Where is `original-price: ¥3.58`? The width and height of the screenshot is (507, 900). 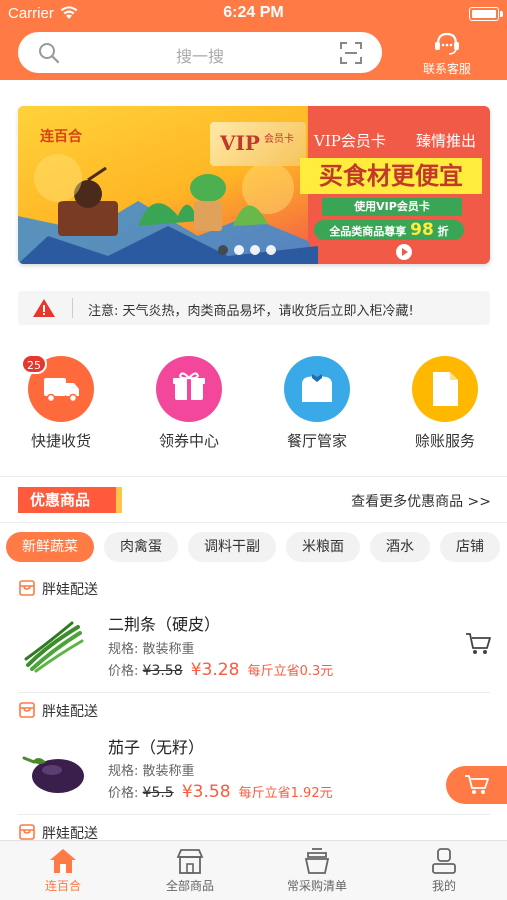 original-price: ¥3.58 is located at coordinates (162, 671).